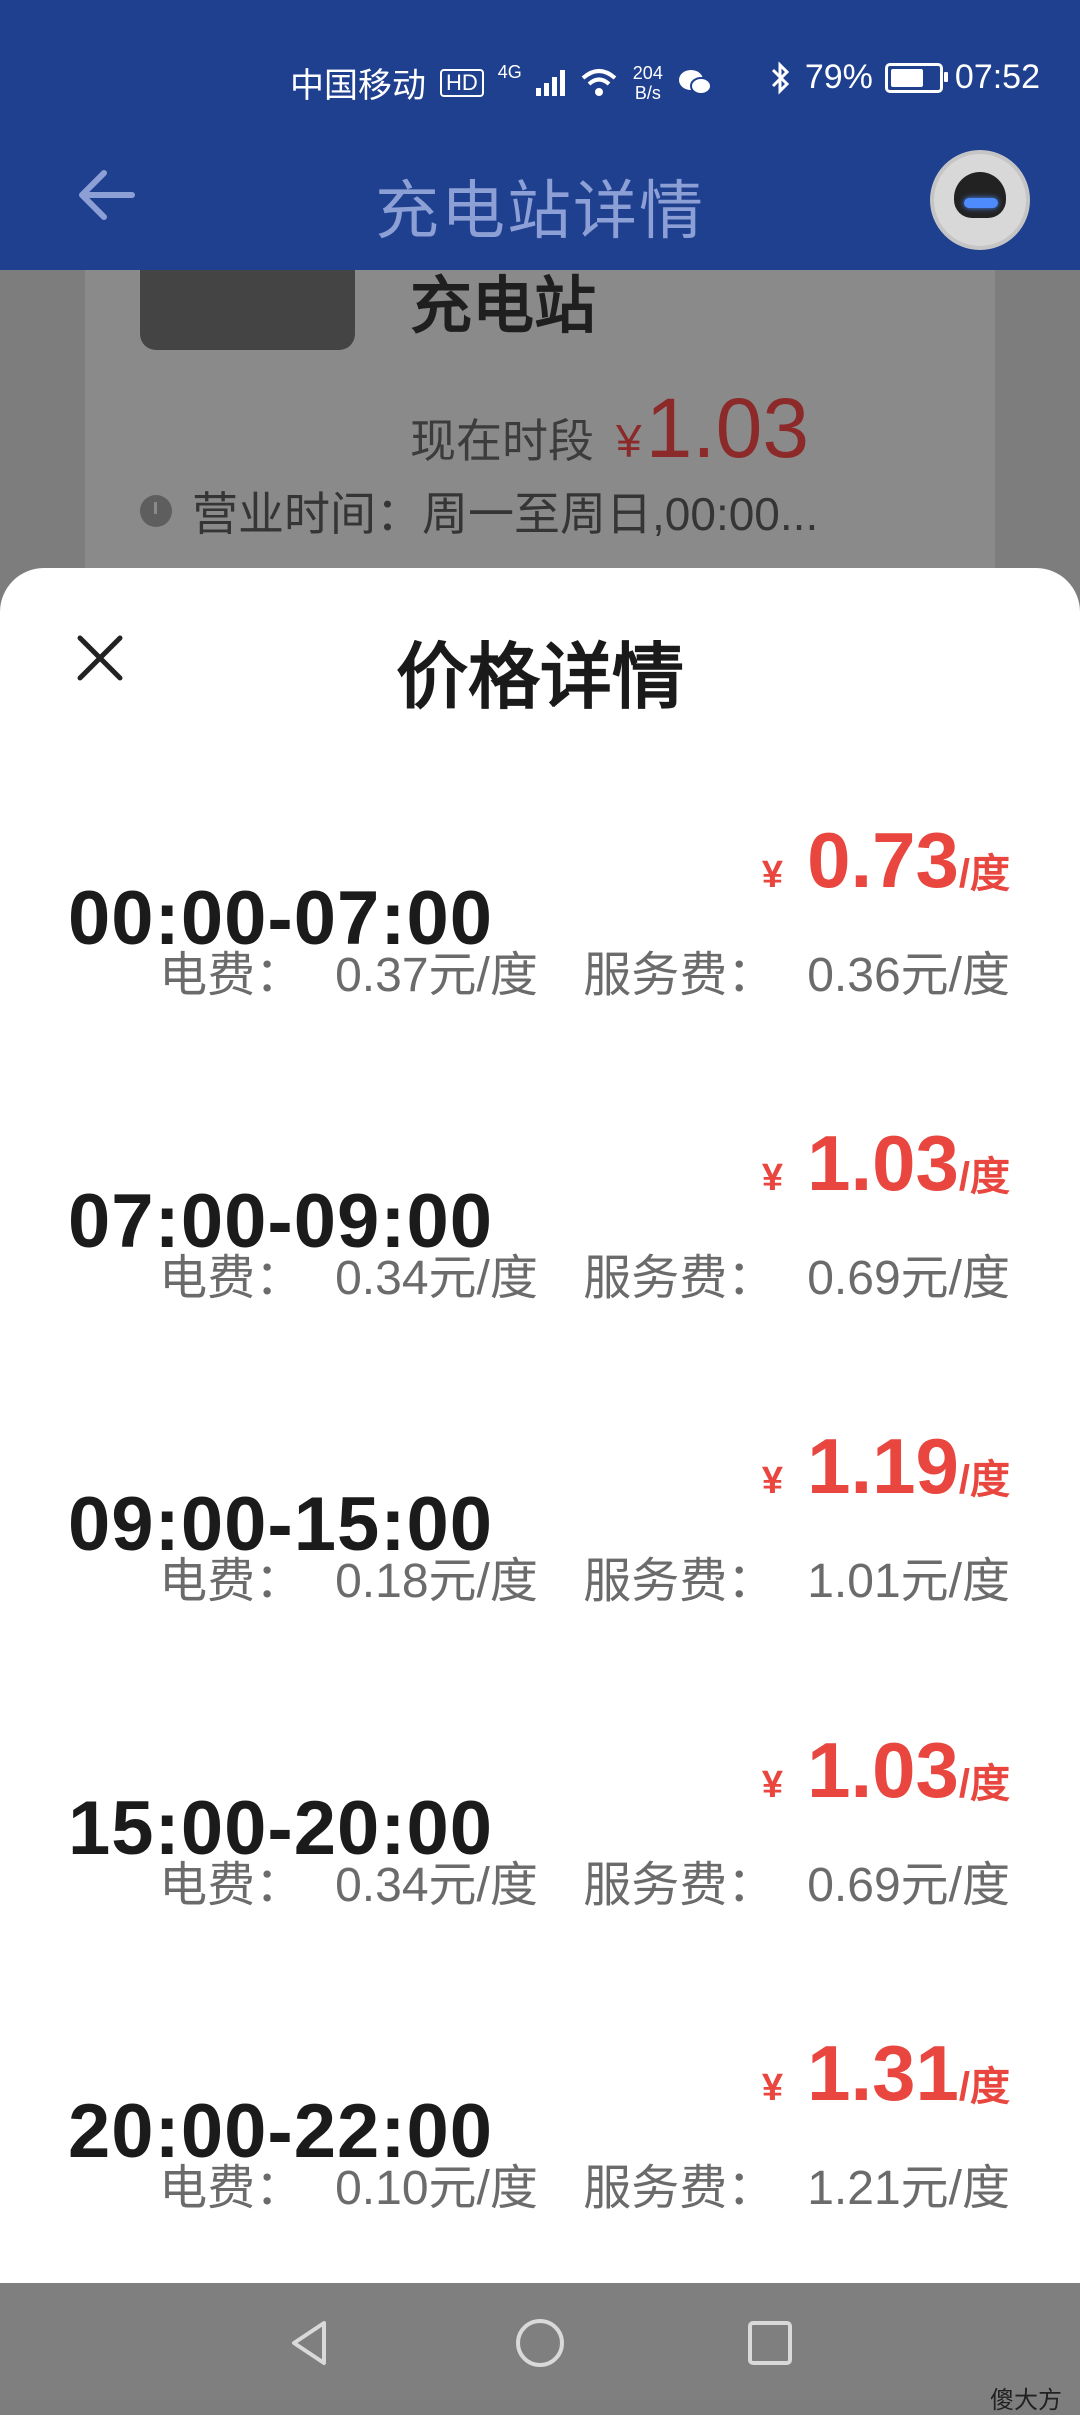  I want to click on battery-fill, so click(906, 77).